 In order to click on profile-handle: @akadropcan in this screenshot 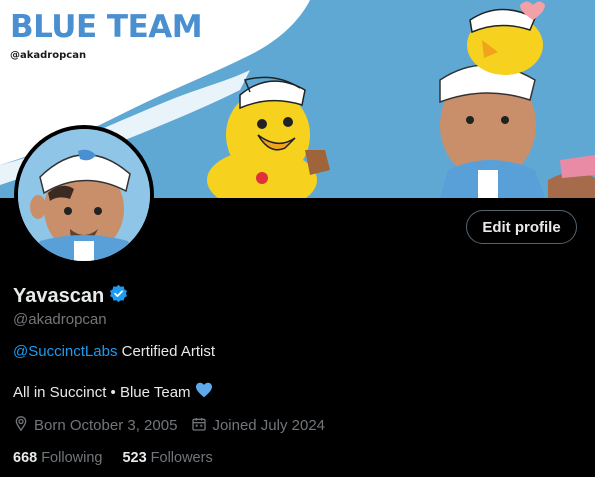, I will do `click(60, 319)`.